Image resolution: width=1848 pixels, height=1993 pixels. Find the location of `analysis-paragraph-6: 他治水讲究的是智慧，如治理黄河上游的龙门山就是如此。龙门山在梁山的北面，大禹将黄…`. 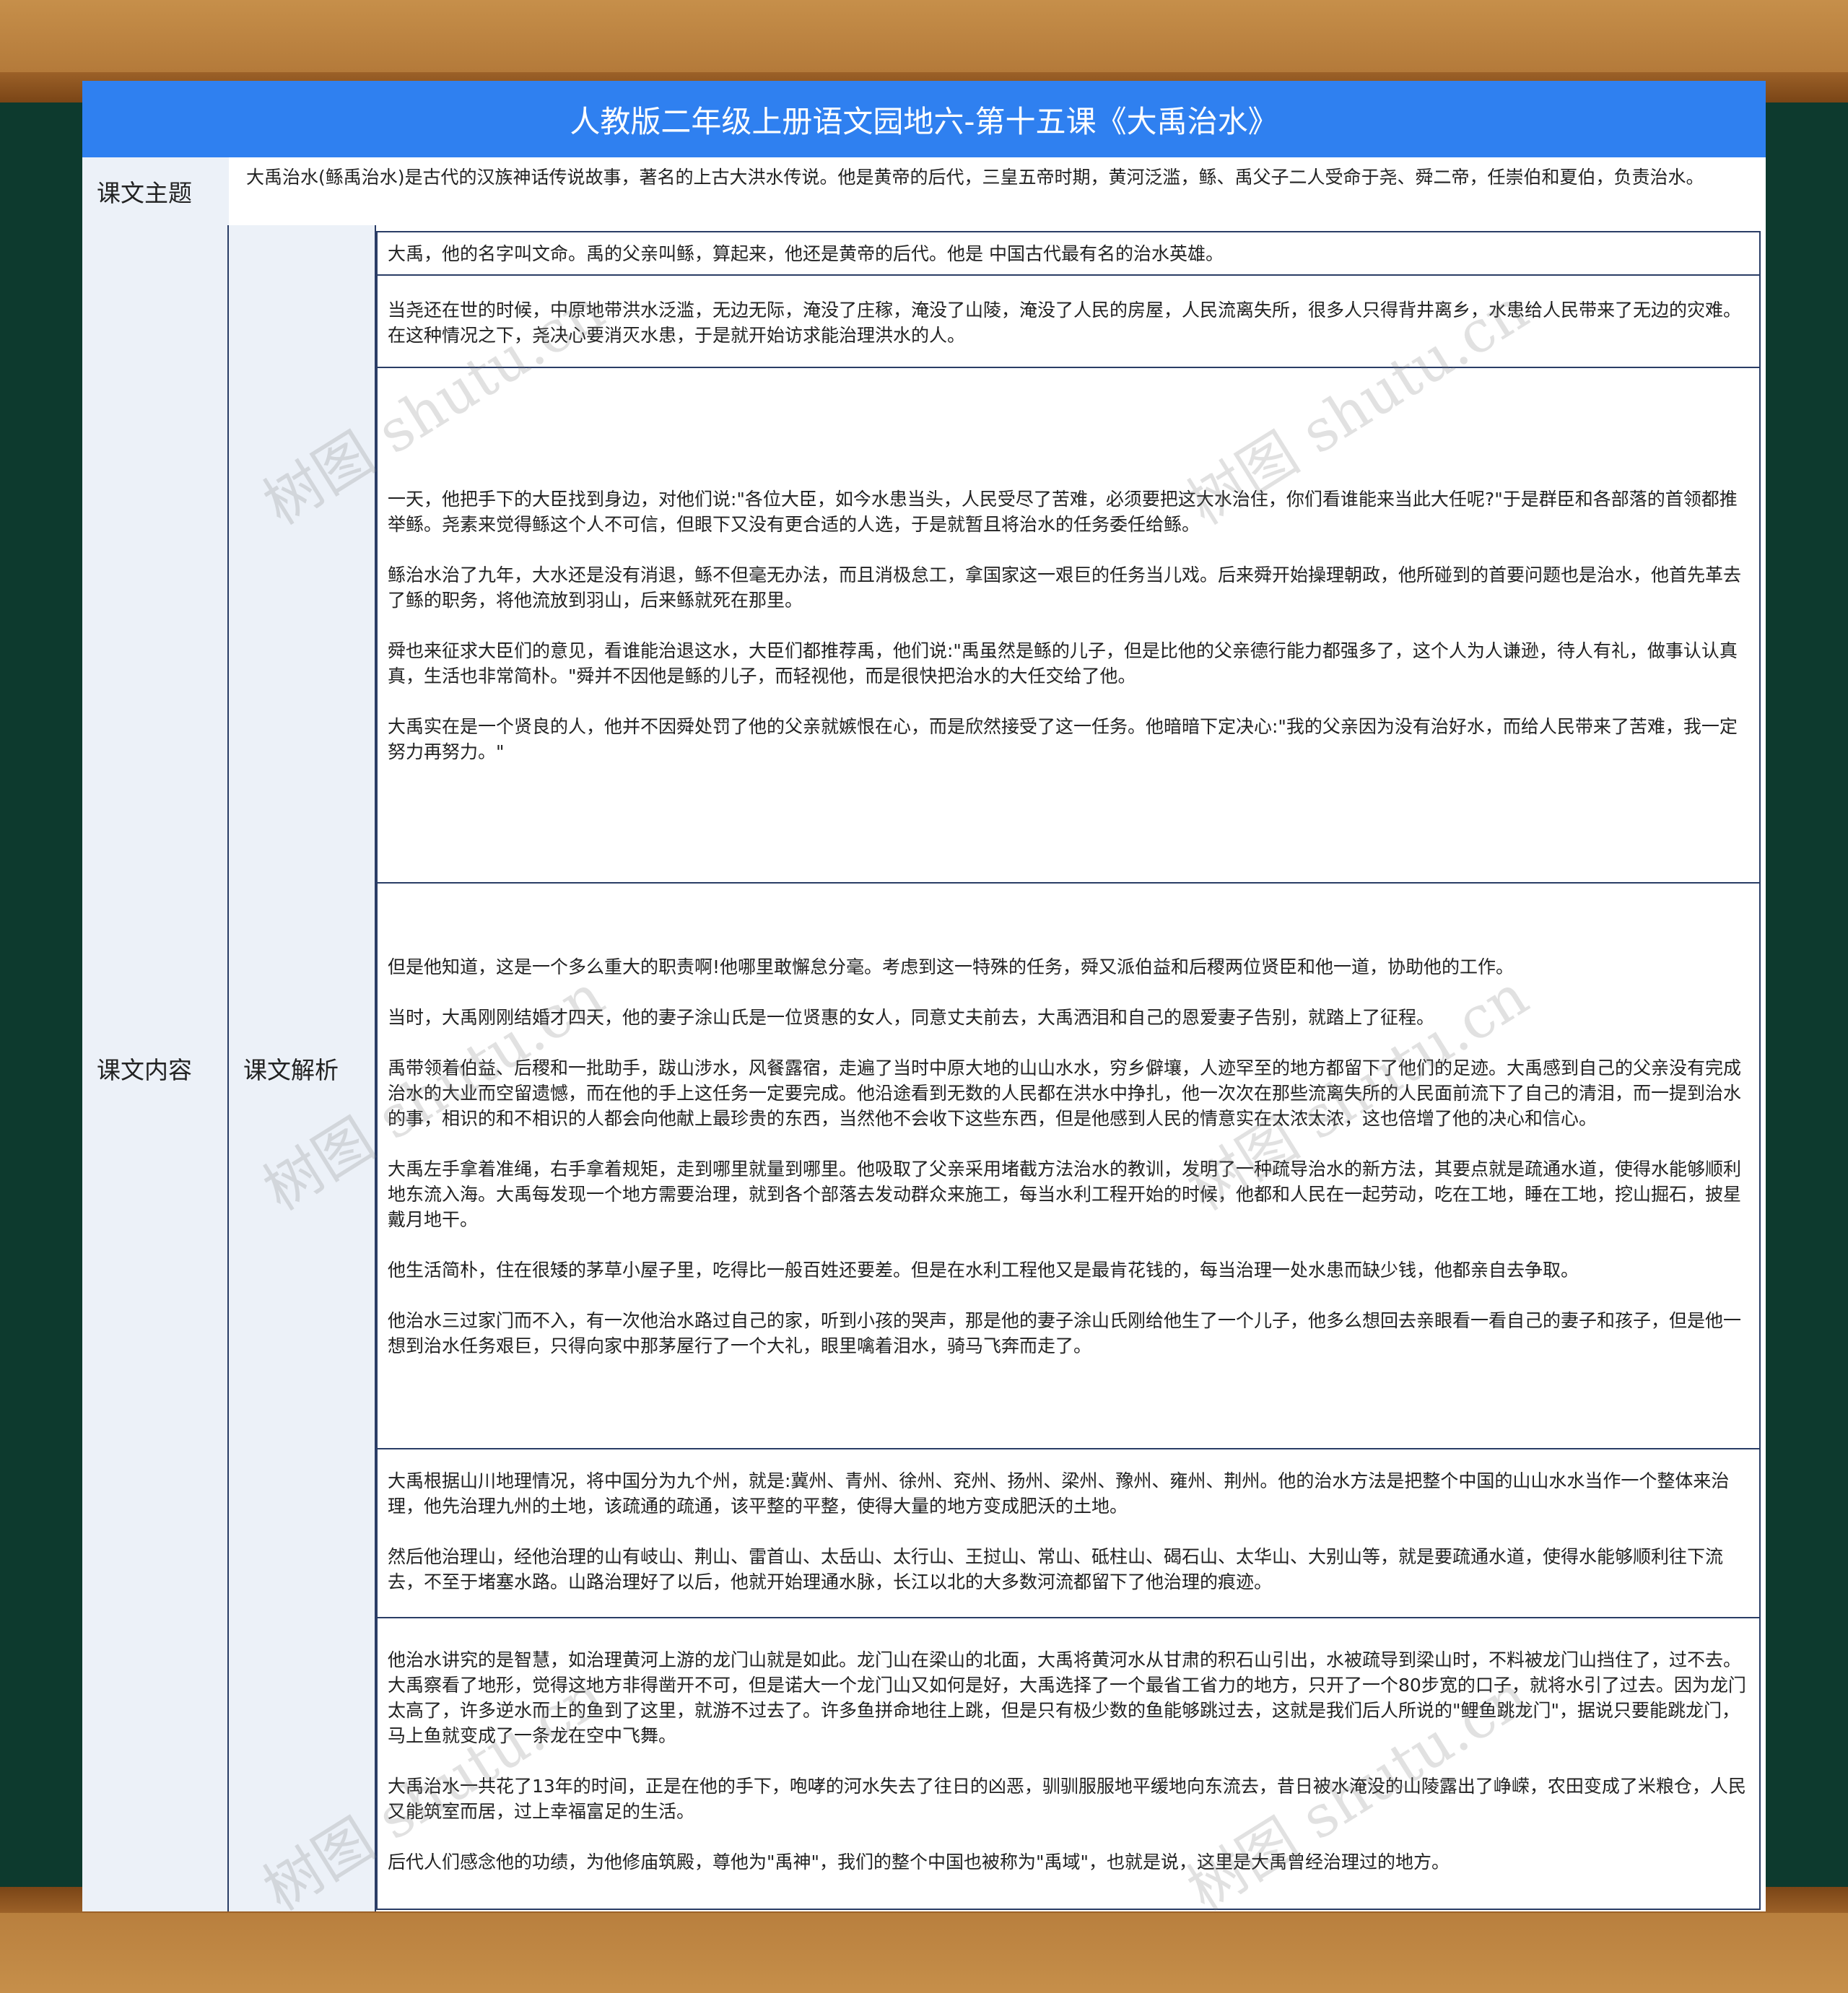

analysis-paragraph-6: 他治水讲究的是智慧，如治理黄河上游的龙门山就是如此。龙门山在梁山的北面，大禹将黄… is located at coordinates (1068, 1764).